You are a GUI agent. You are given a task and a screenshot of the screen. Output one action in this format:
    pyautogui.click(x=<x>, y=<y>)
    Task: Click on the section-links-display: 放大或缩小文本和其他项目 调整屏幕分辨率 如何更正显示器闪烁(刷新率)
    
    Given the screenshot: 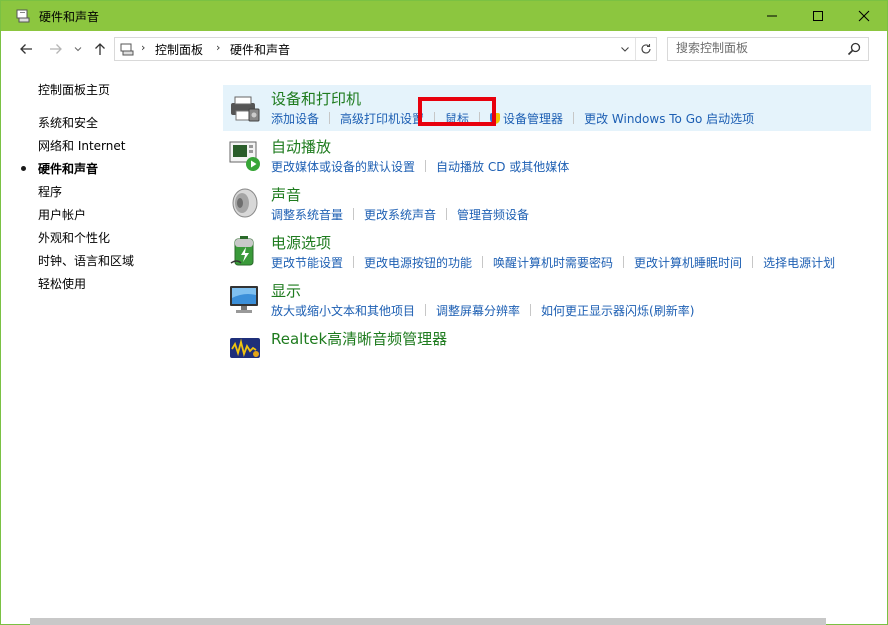 What is the action you would take?
    pyautogui.click(x=482, y=310)
    